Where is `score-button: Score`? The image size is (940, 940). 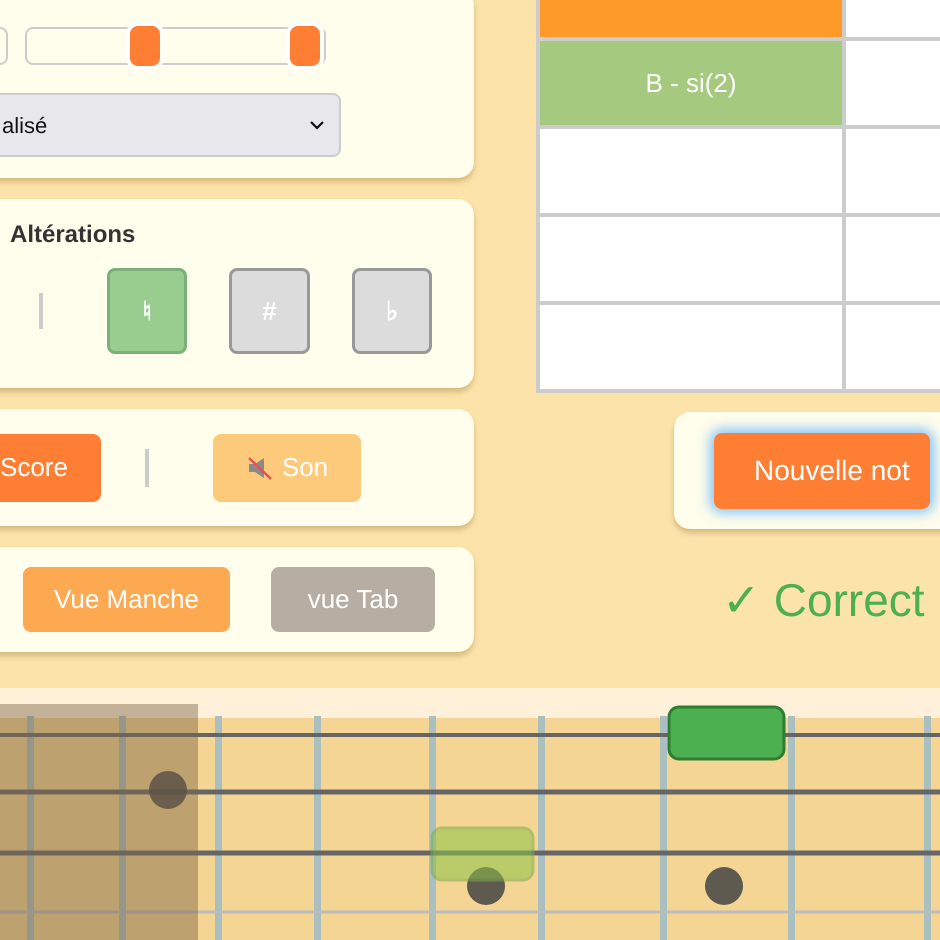
score-button: Score is located at coordinates (50, 468).